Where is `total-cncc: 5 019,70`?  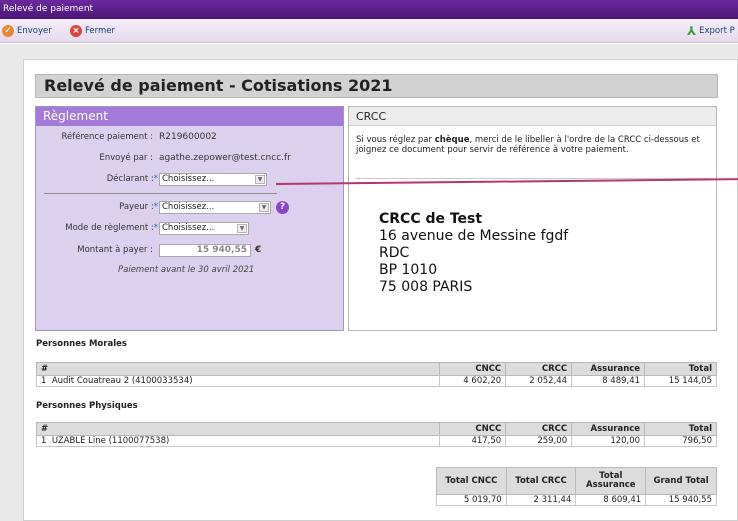
total-cncc: 5 019,70 is located at coordinates (471, 500).